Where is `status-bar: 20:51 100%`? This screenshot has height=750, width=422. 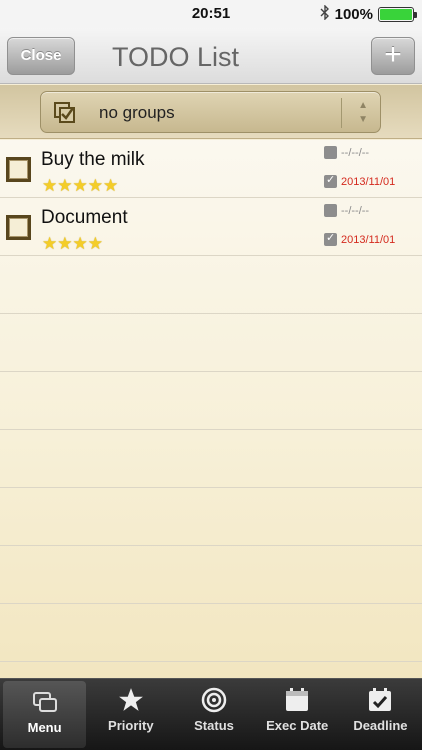 status-bar: 20:51 100% is located at coordinates (211, 14).